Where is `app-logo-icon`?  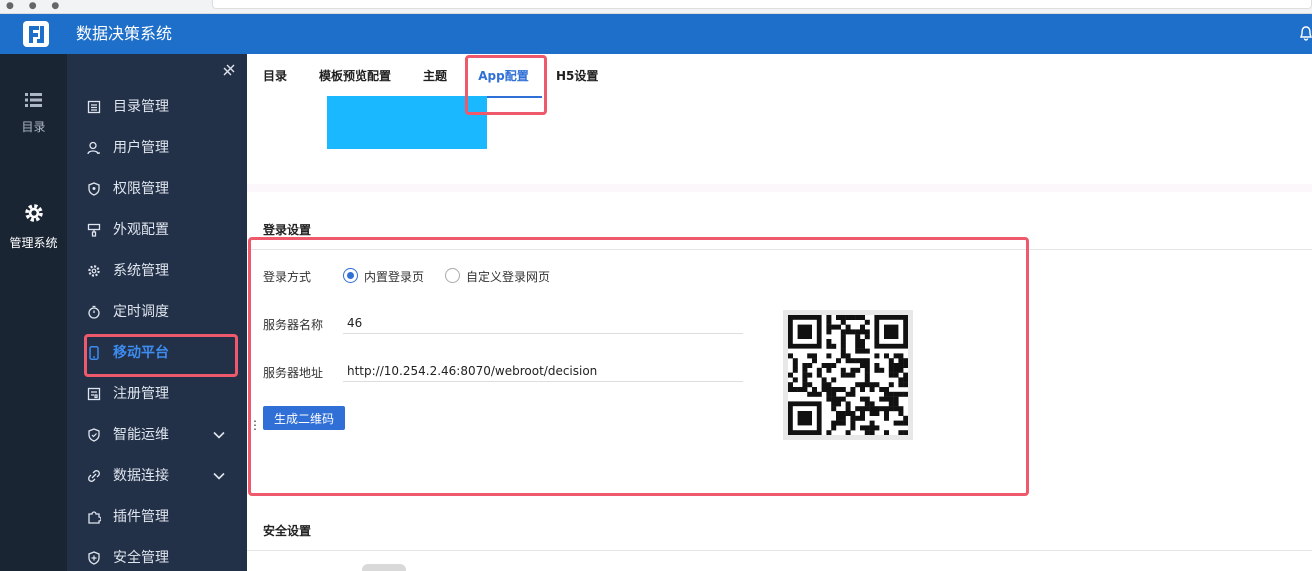 app-logo-icon is located at coordinates (36, 34).